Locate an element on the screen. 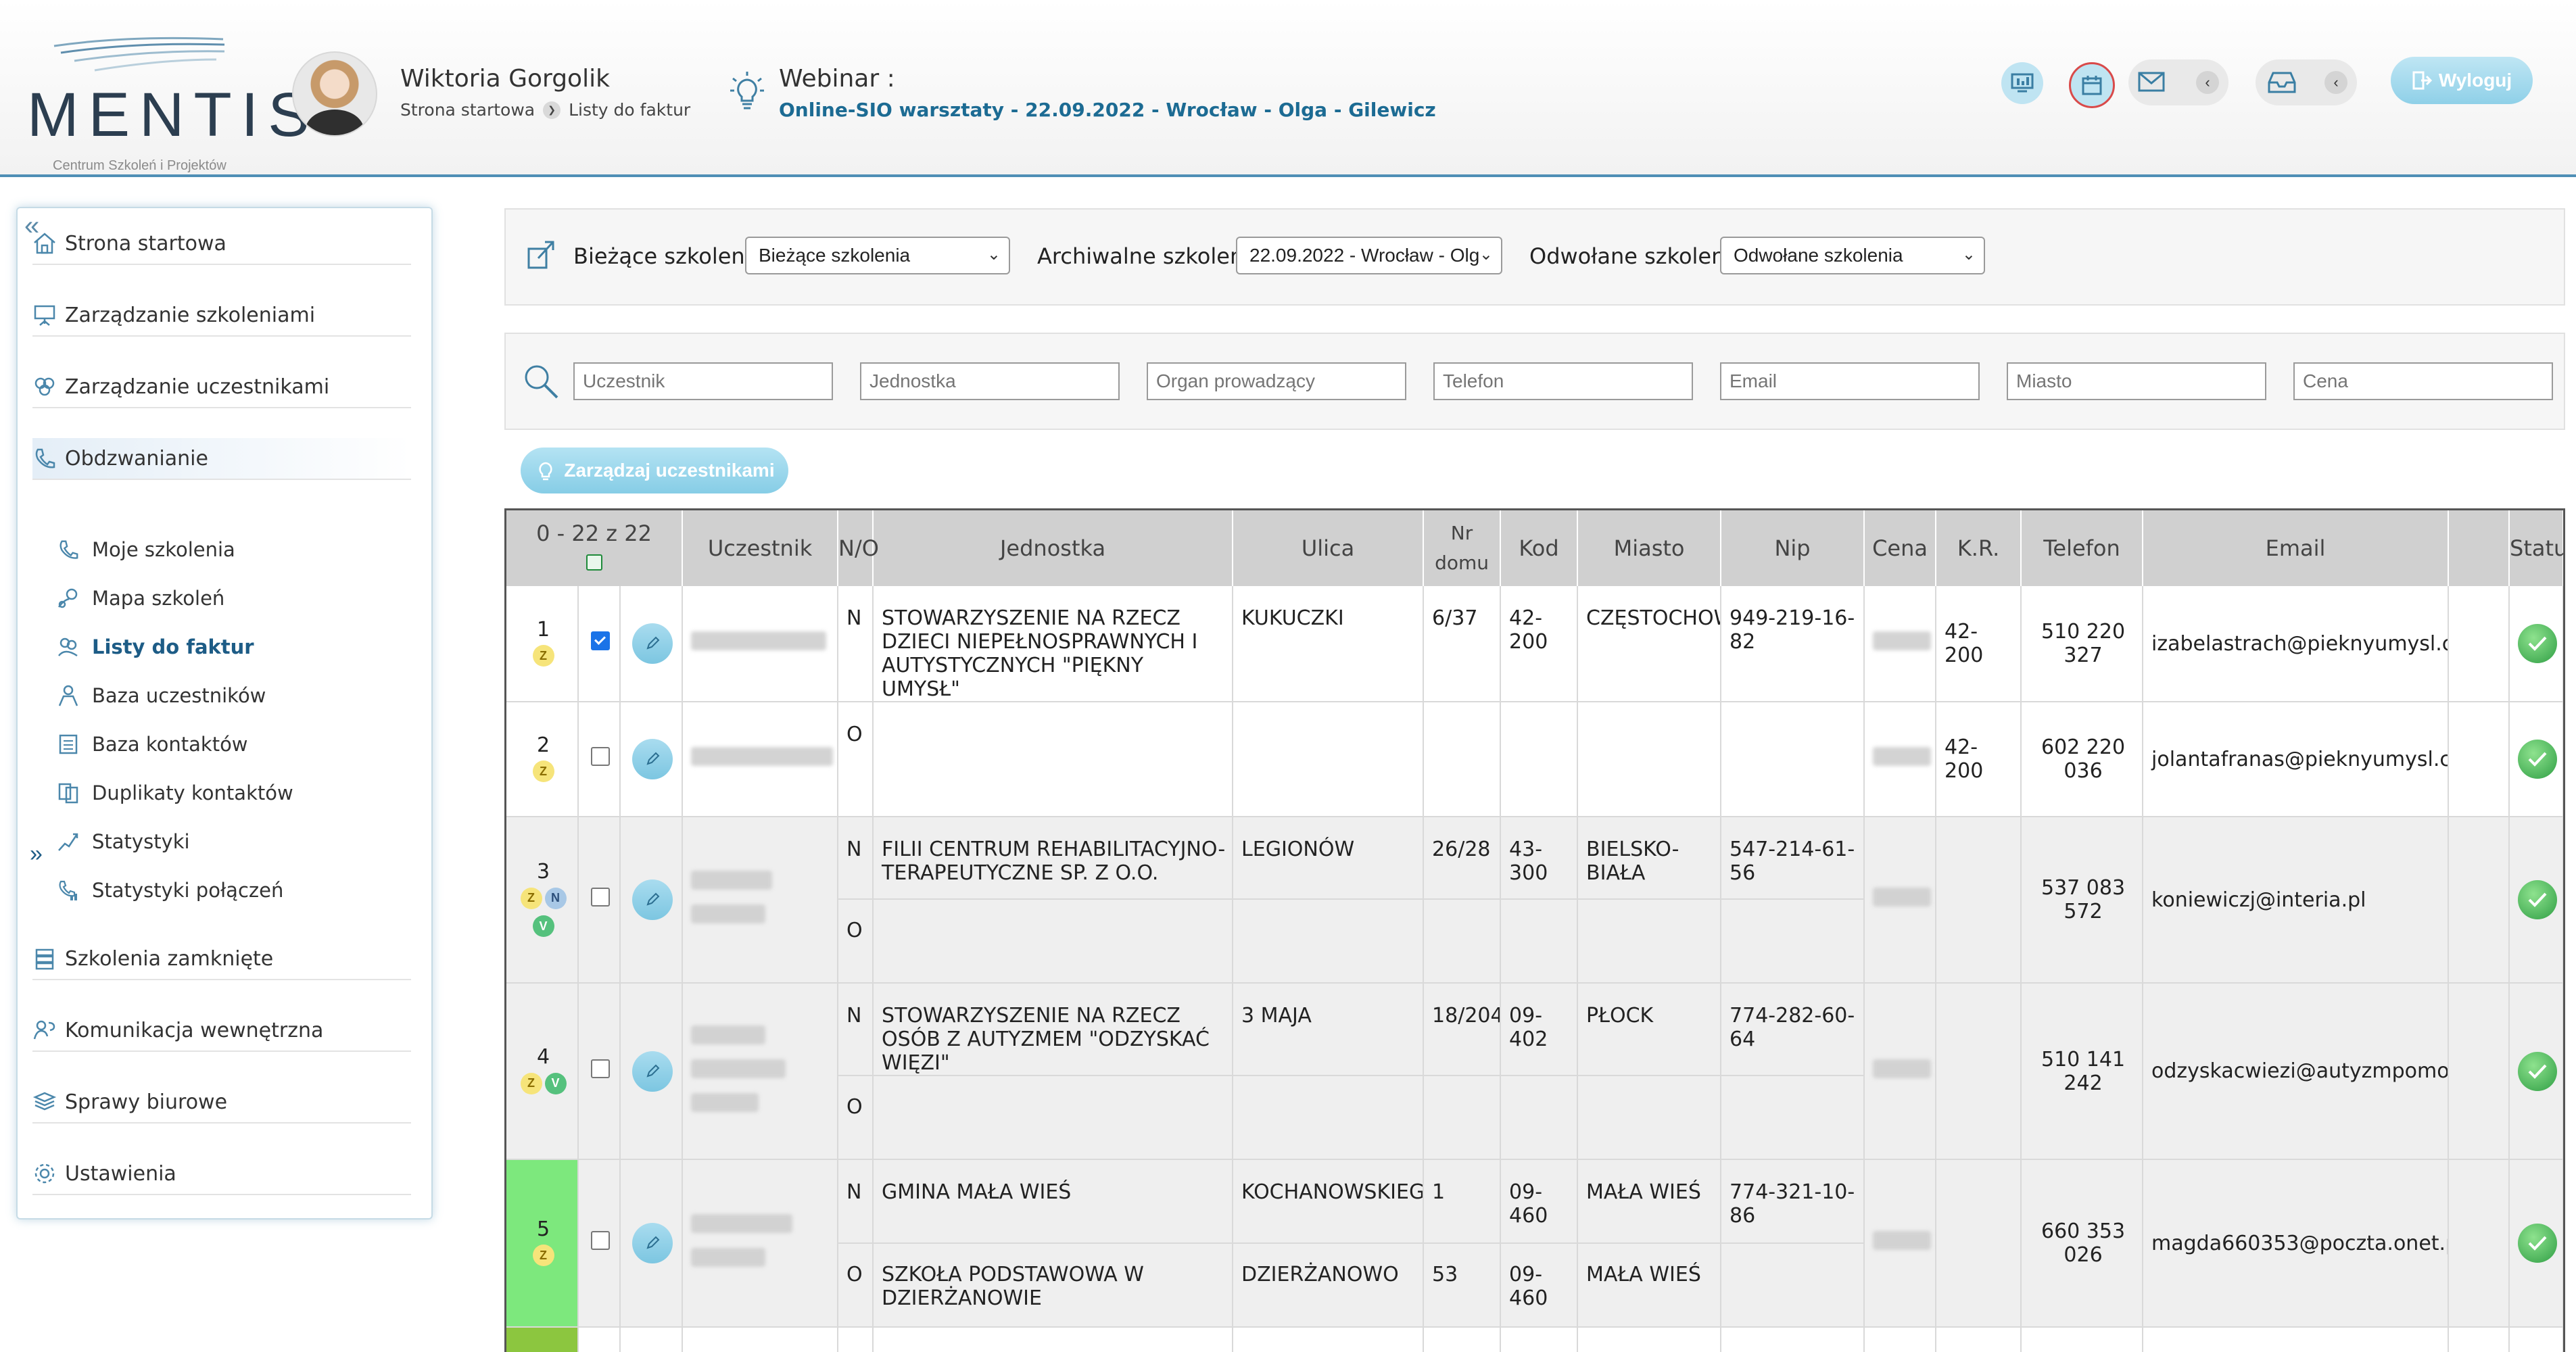 The height and width of the screenshot is (1352, 2576). archive-trainings-select: 22.09.2022 - Wrocław - Olg ⌄ is located at coordinates (1369, 256).